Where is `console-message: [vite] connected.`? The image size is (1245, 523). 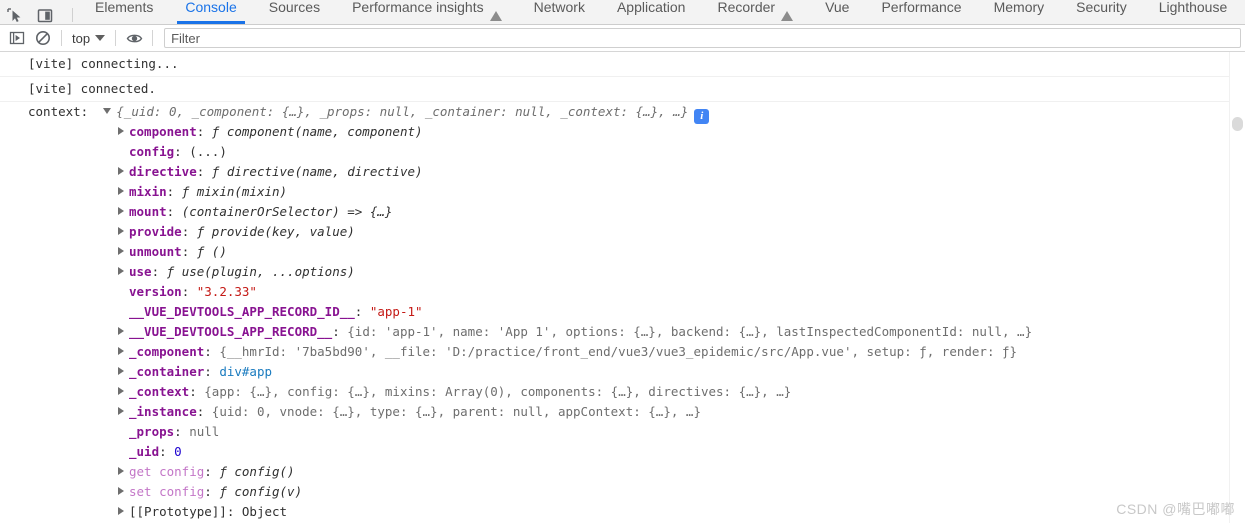
console-message: [vite] connected. is located at coordinates (622, 89).